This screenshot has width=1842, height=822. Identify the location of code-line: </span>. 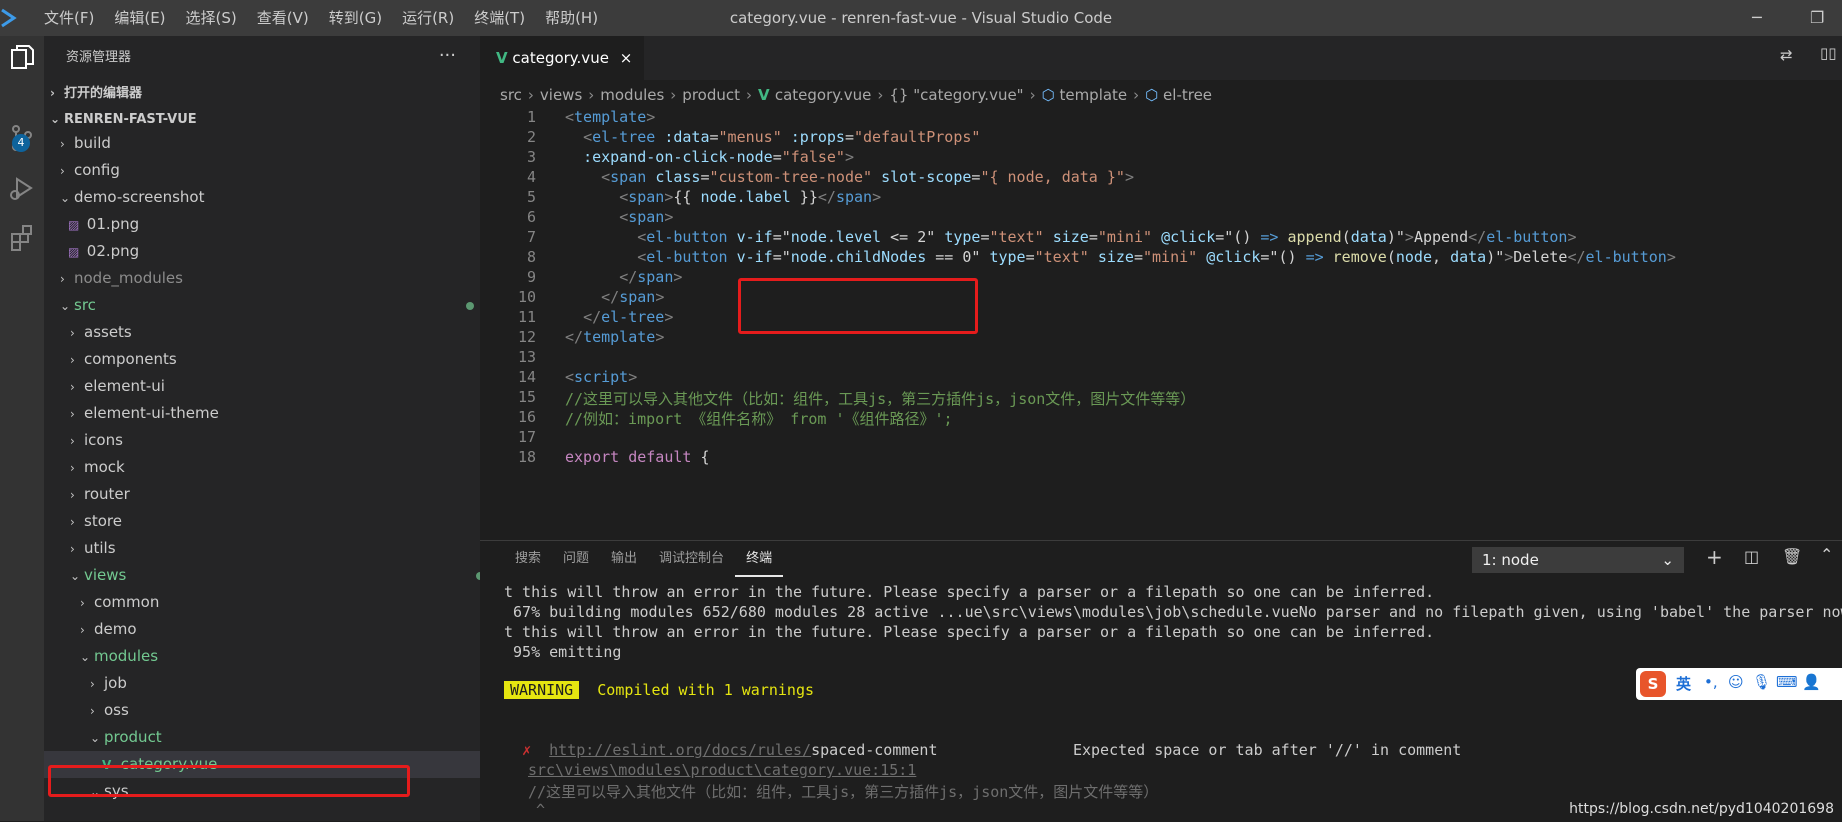
(633, 297).